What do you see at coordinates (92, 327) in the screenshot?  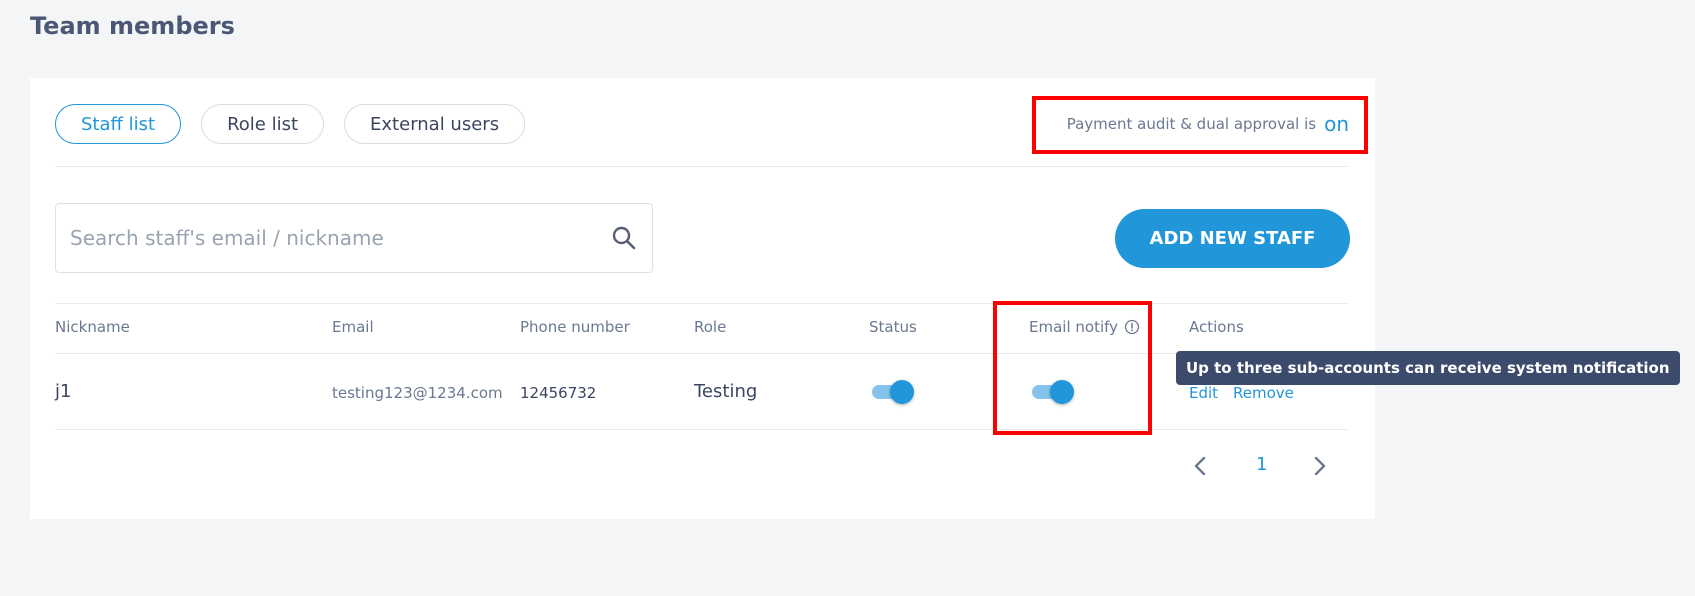 I see `header-nickname: Nickname` at bounding box center [92, 327].